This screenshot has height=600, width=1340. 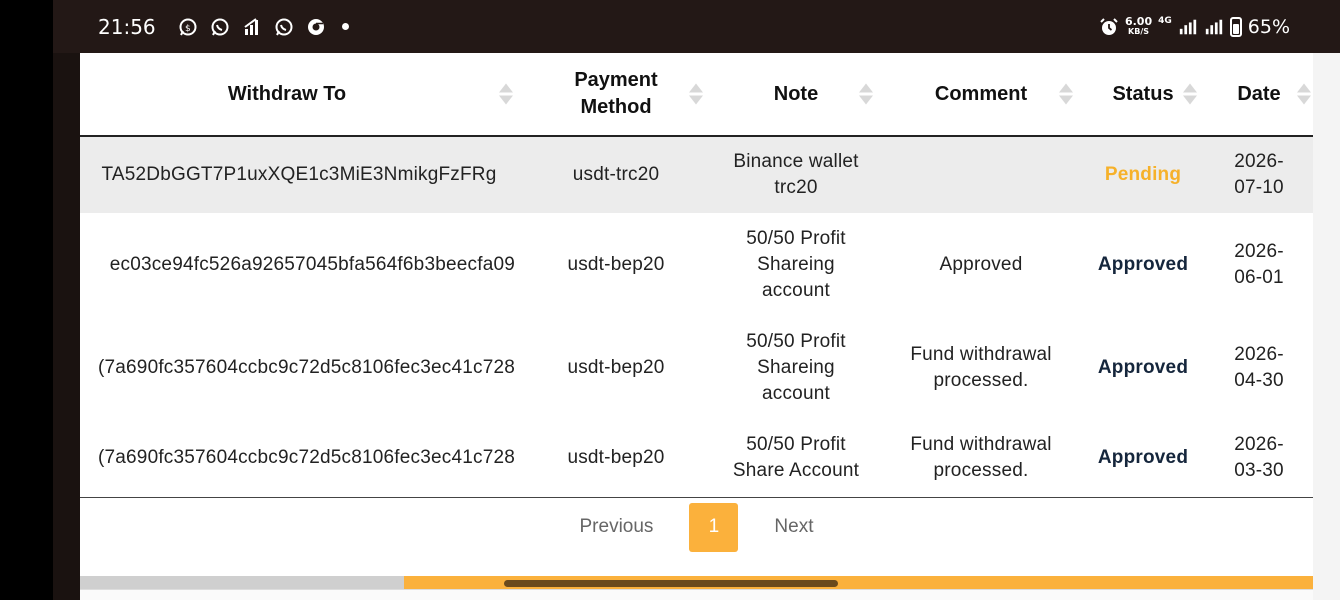 What do you see at coordinates (696, 26) in the screenshot?
I see `status-bar: 21:56 $ 6.00 KB/S 4G 65%` at bounding box center [696, 26].